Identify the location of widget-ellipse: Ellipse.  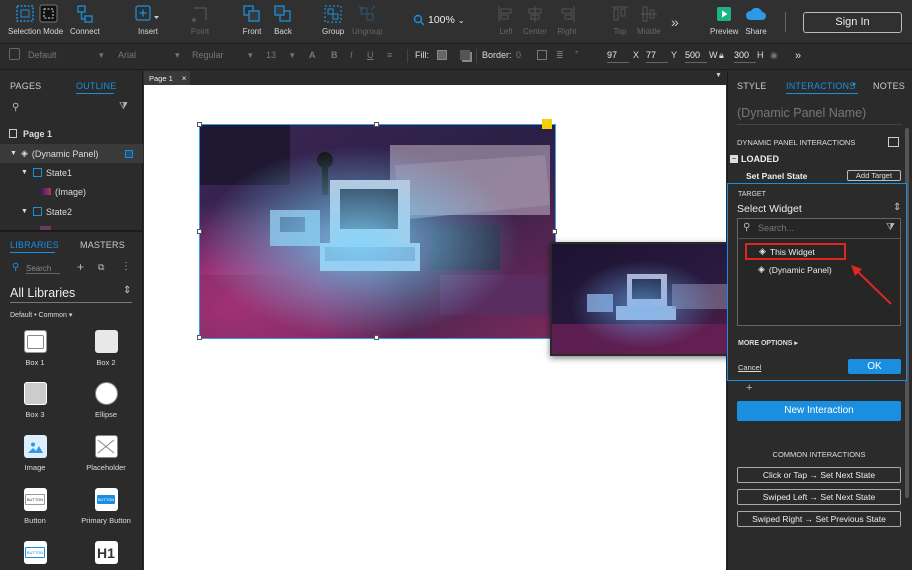
(106, 400).